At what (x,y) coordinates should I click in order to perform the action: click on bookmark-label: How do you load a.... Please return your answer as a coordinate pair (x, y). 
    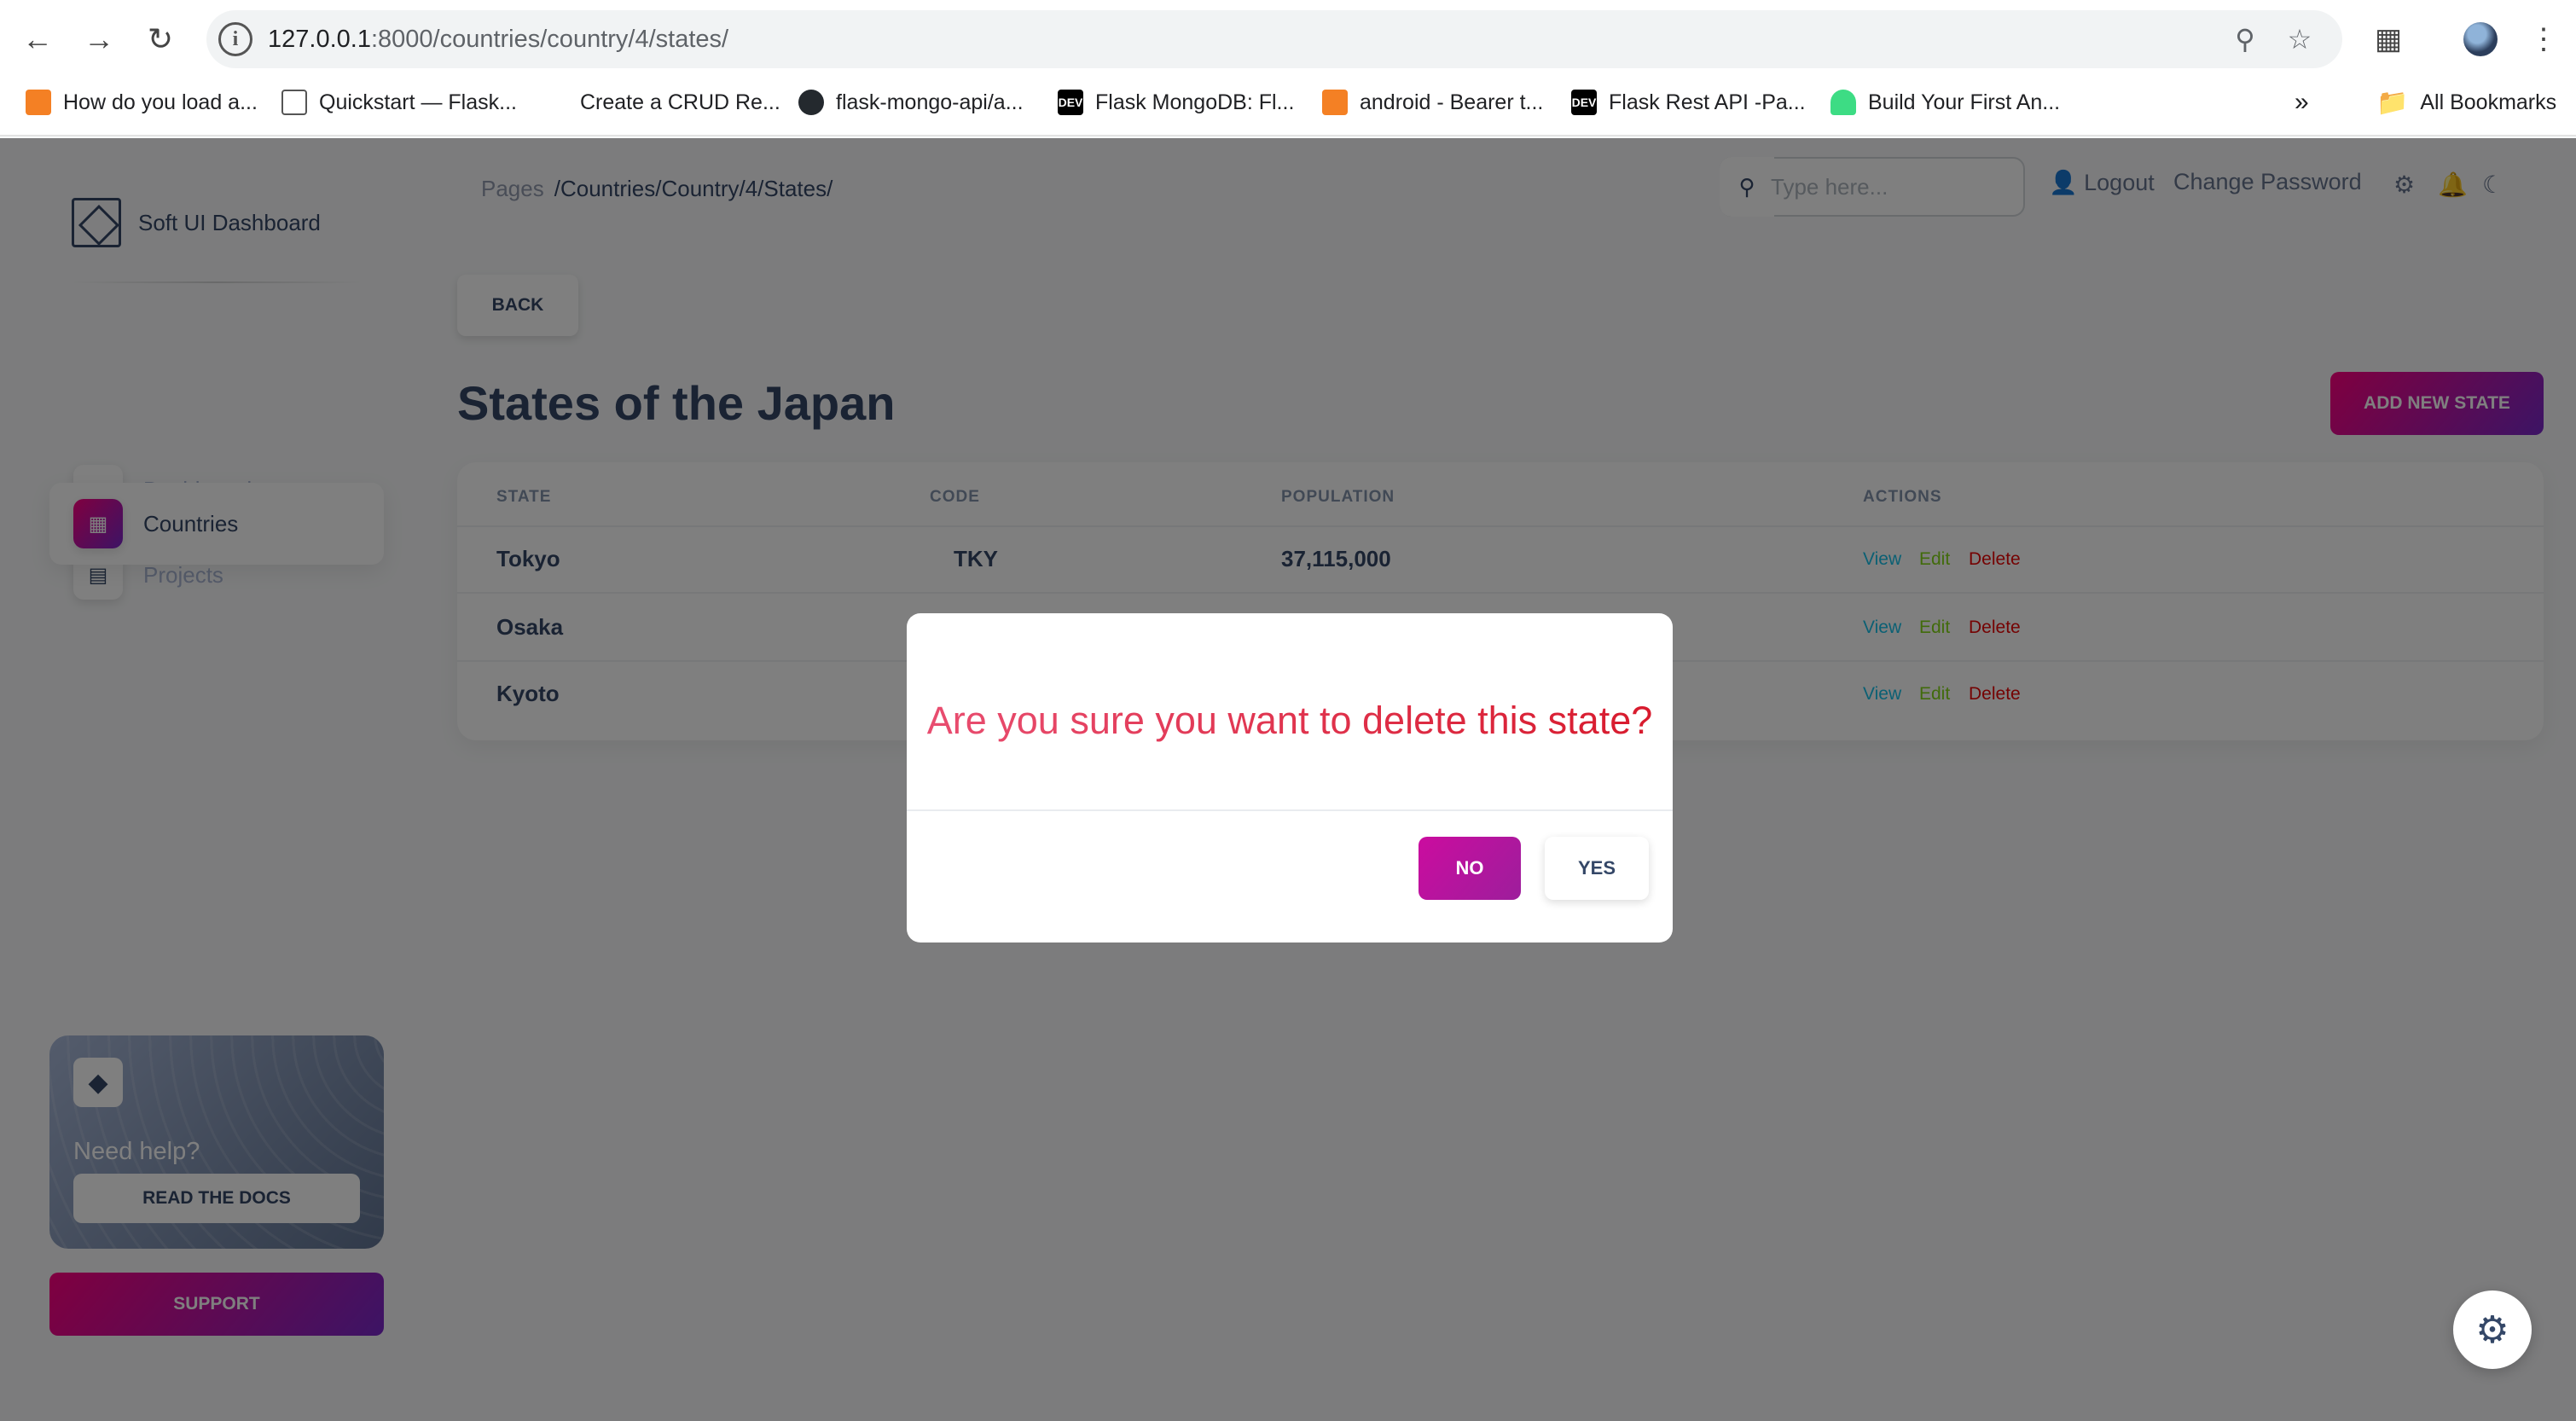
    Looking at the image, I should click on (160, 102).